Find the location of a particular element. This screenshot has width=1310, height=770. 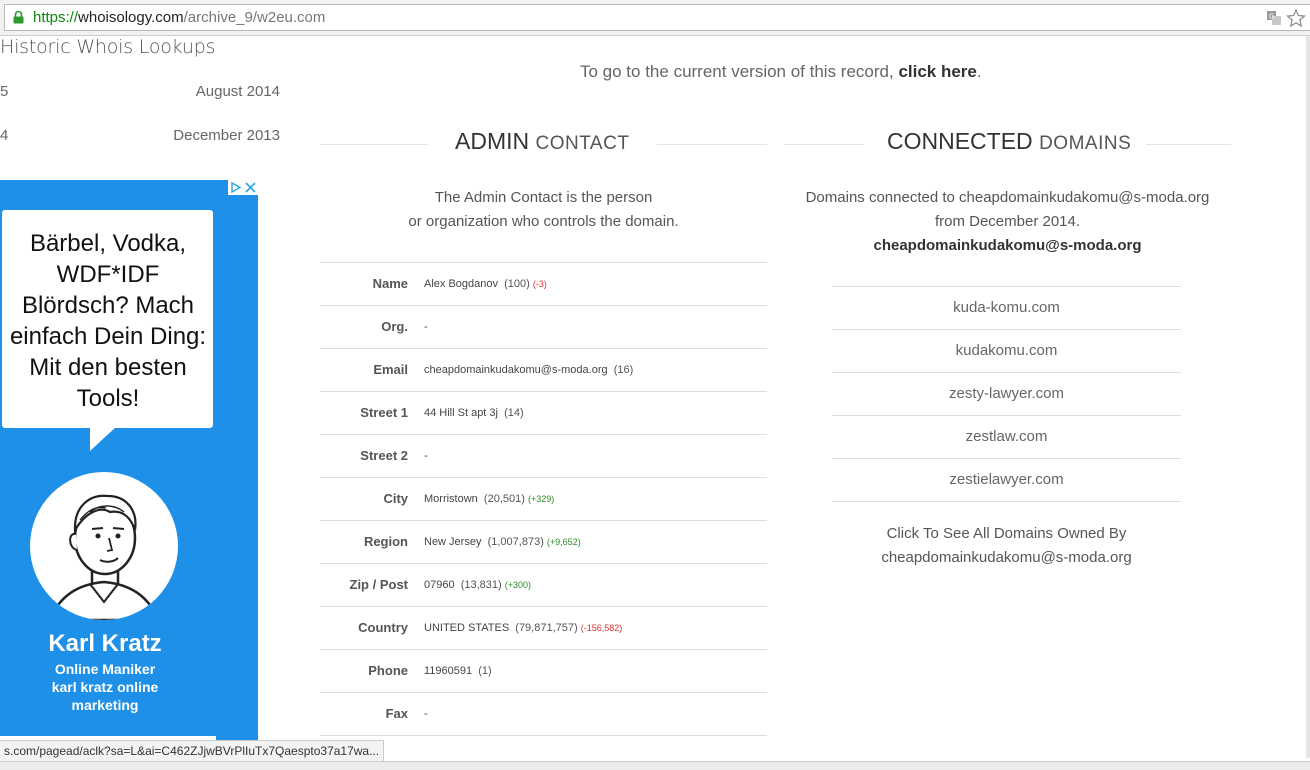

title-light: DOMAINS is located at coordinates (1085, 143).